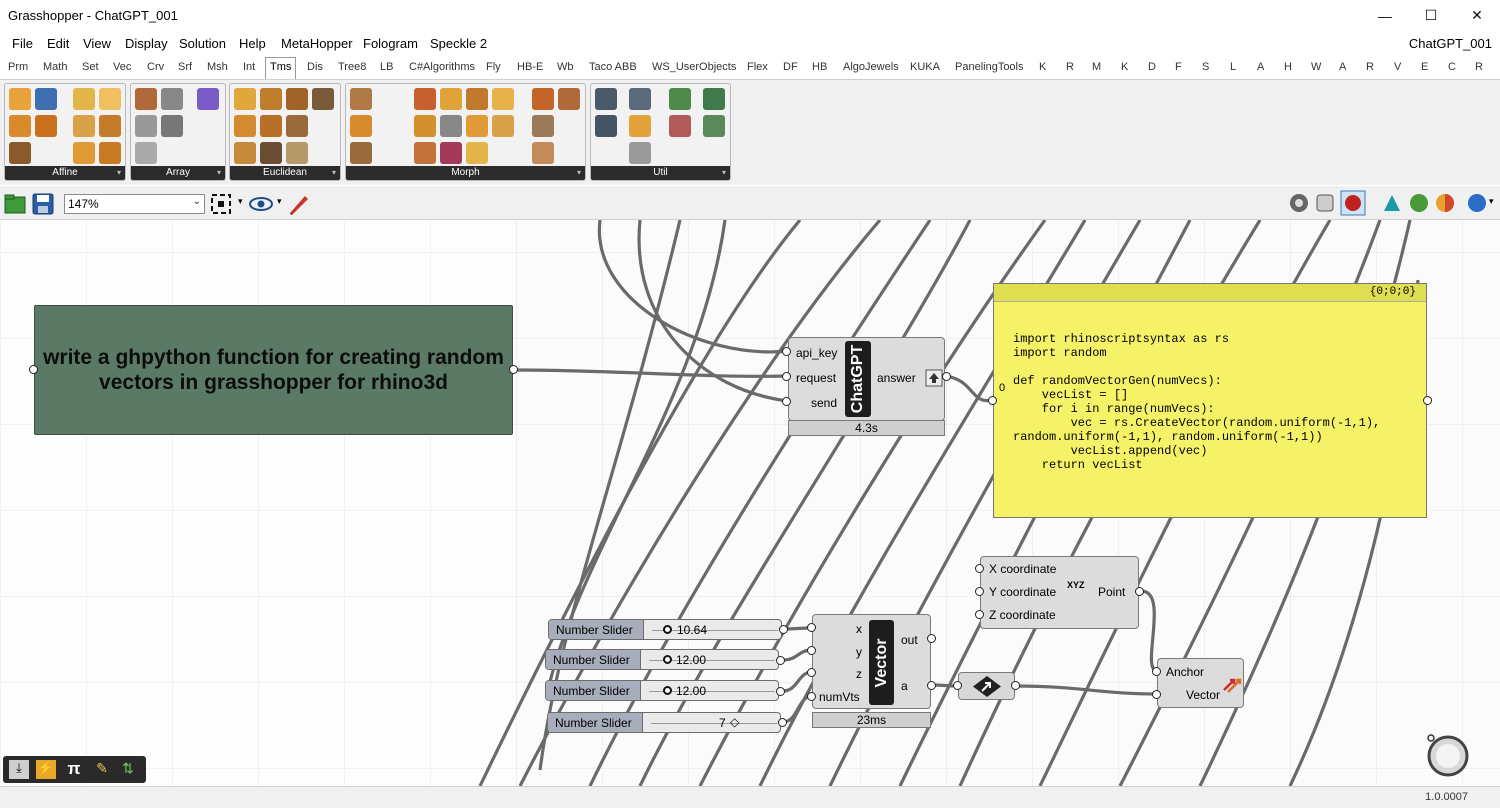  Describe the element at coordinates (1096, 67) in the screenshot. I see `tab-m: M` at that location.